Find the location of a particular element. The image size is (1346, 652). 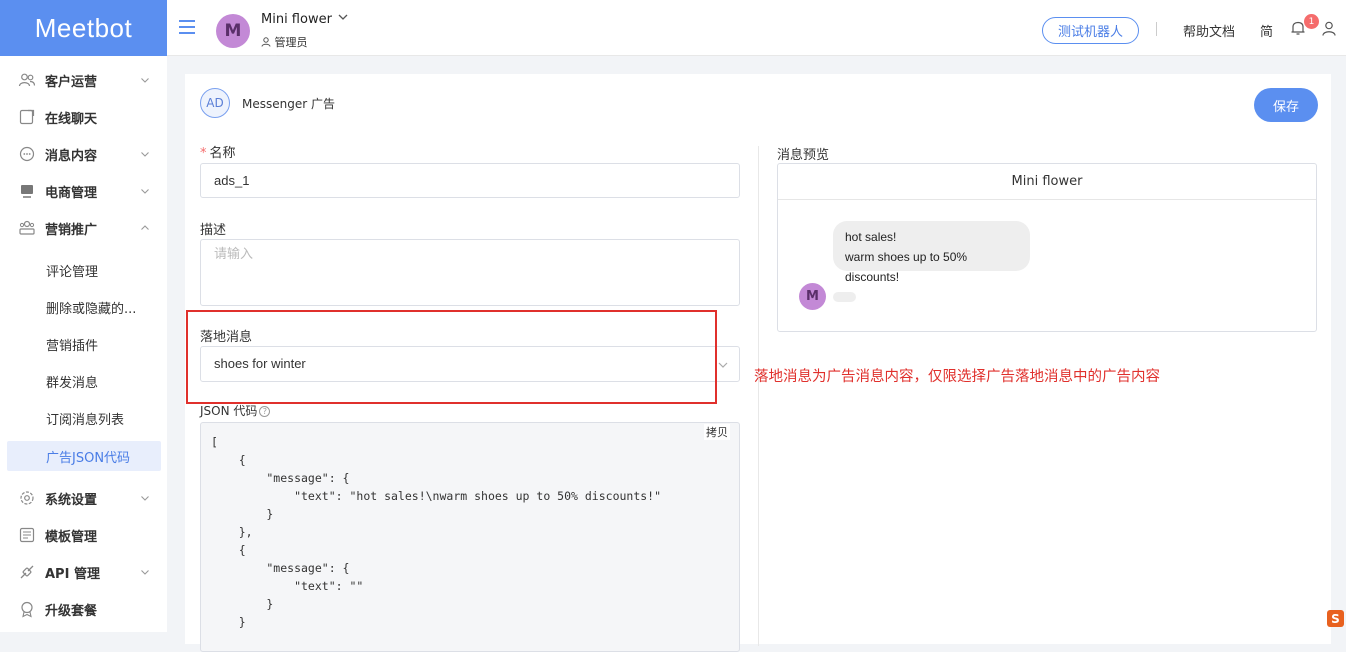

required-mark: * is located at coordinates (203, 153).